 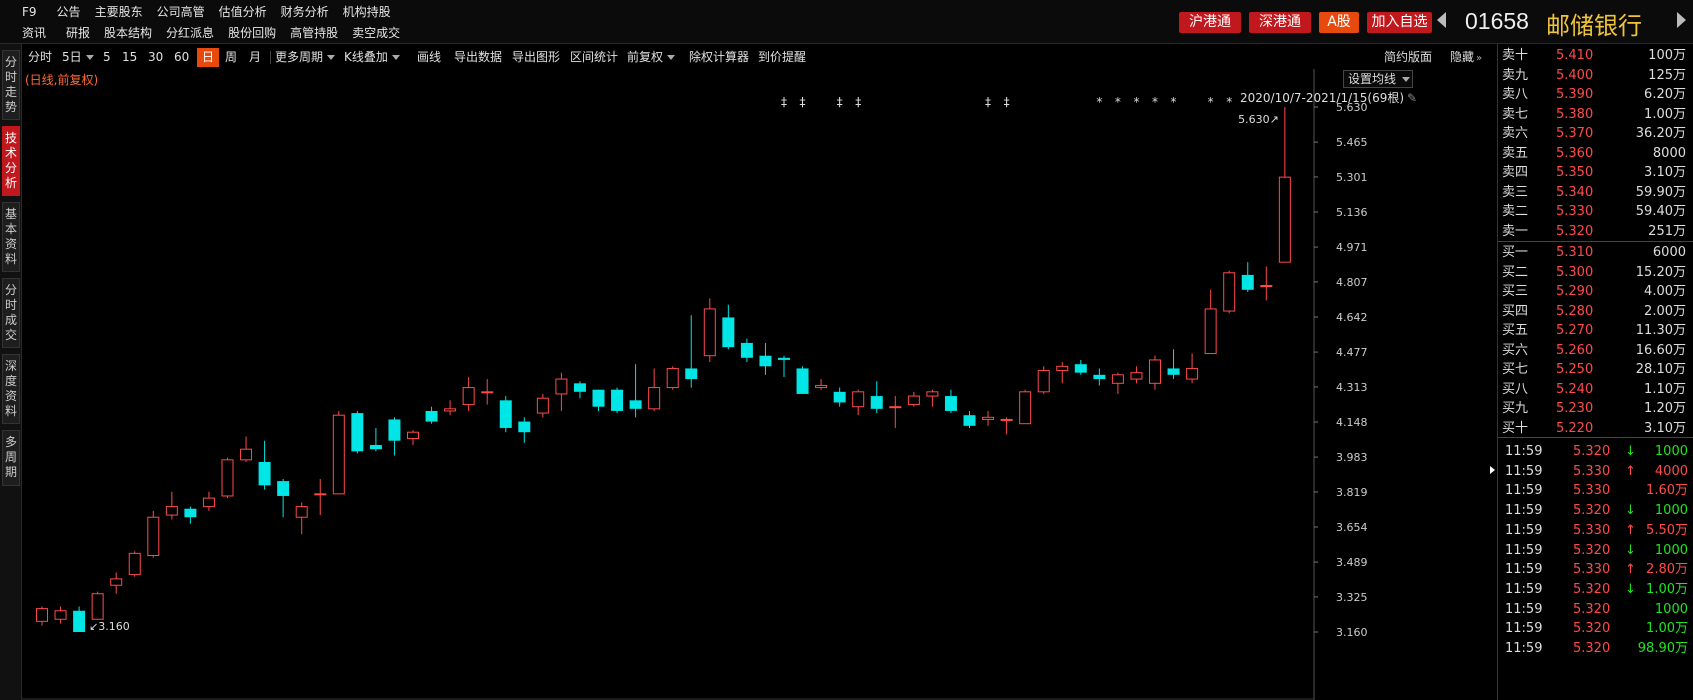 What do you see at coordinates (78, 33) in the screenshot?
I see `top-nav-item-r2-1: 研报` at bounding box center [78, 33].